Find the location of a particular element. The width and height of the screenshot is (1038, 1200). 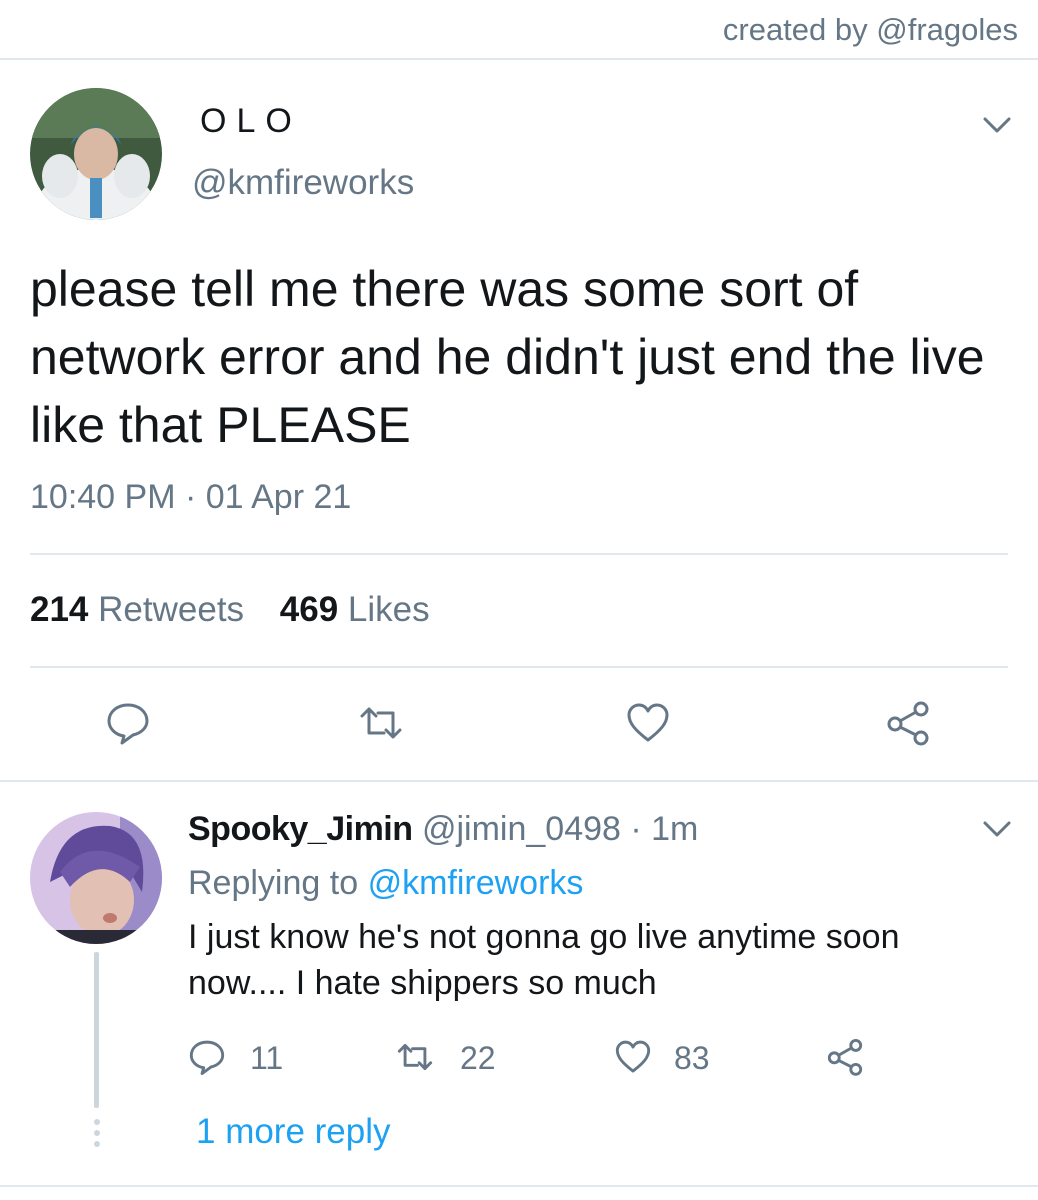

tweet-timestamp: 10:40 PM · 01 Apr 21 is located at coordinates (190, 497).